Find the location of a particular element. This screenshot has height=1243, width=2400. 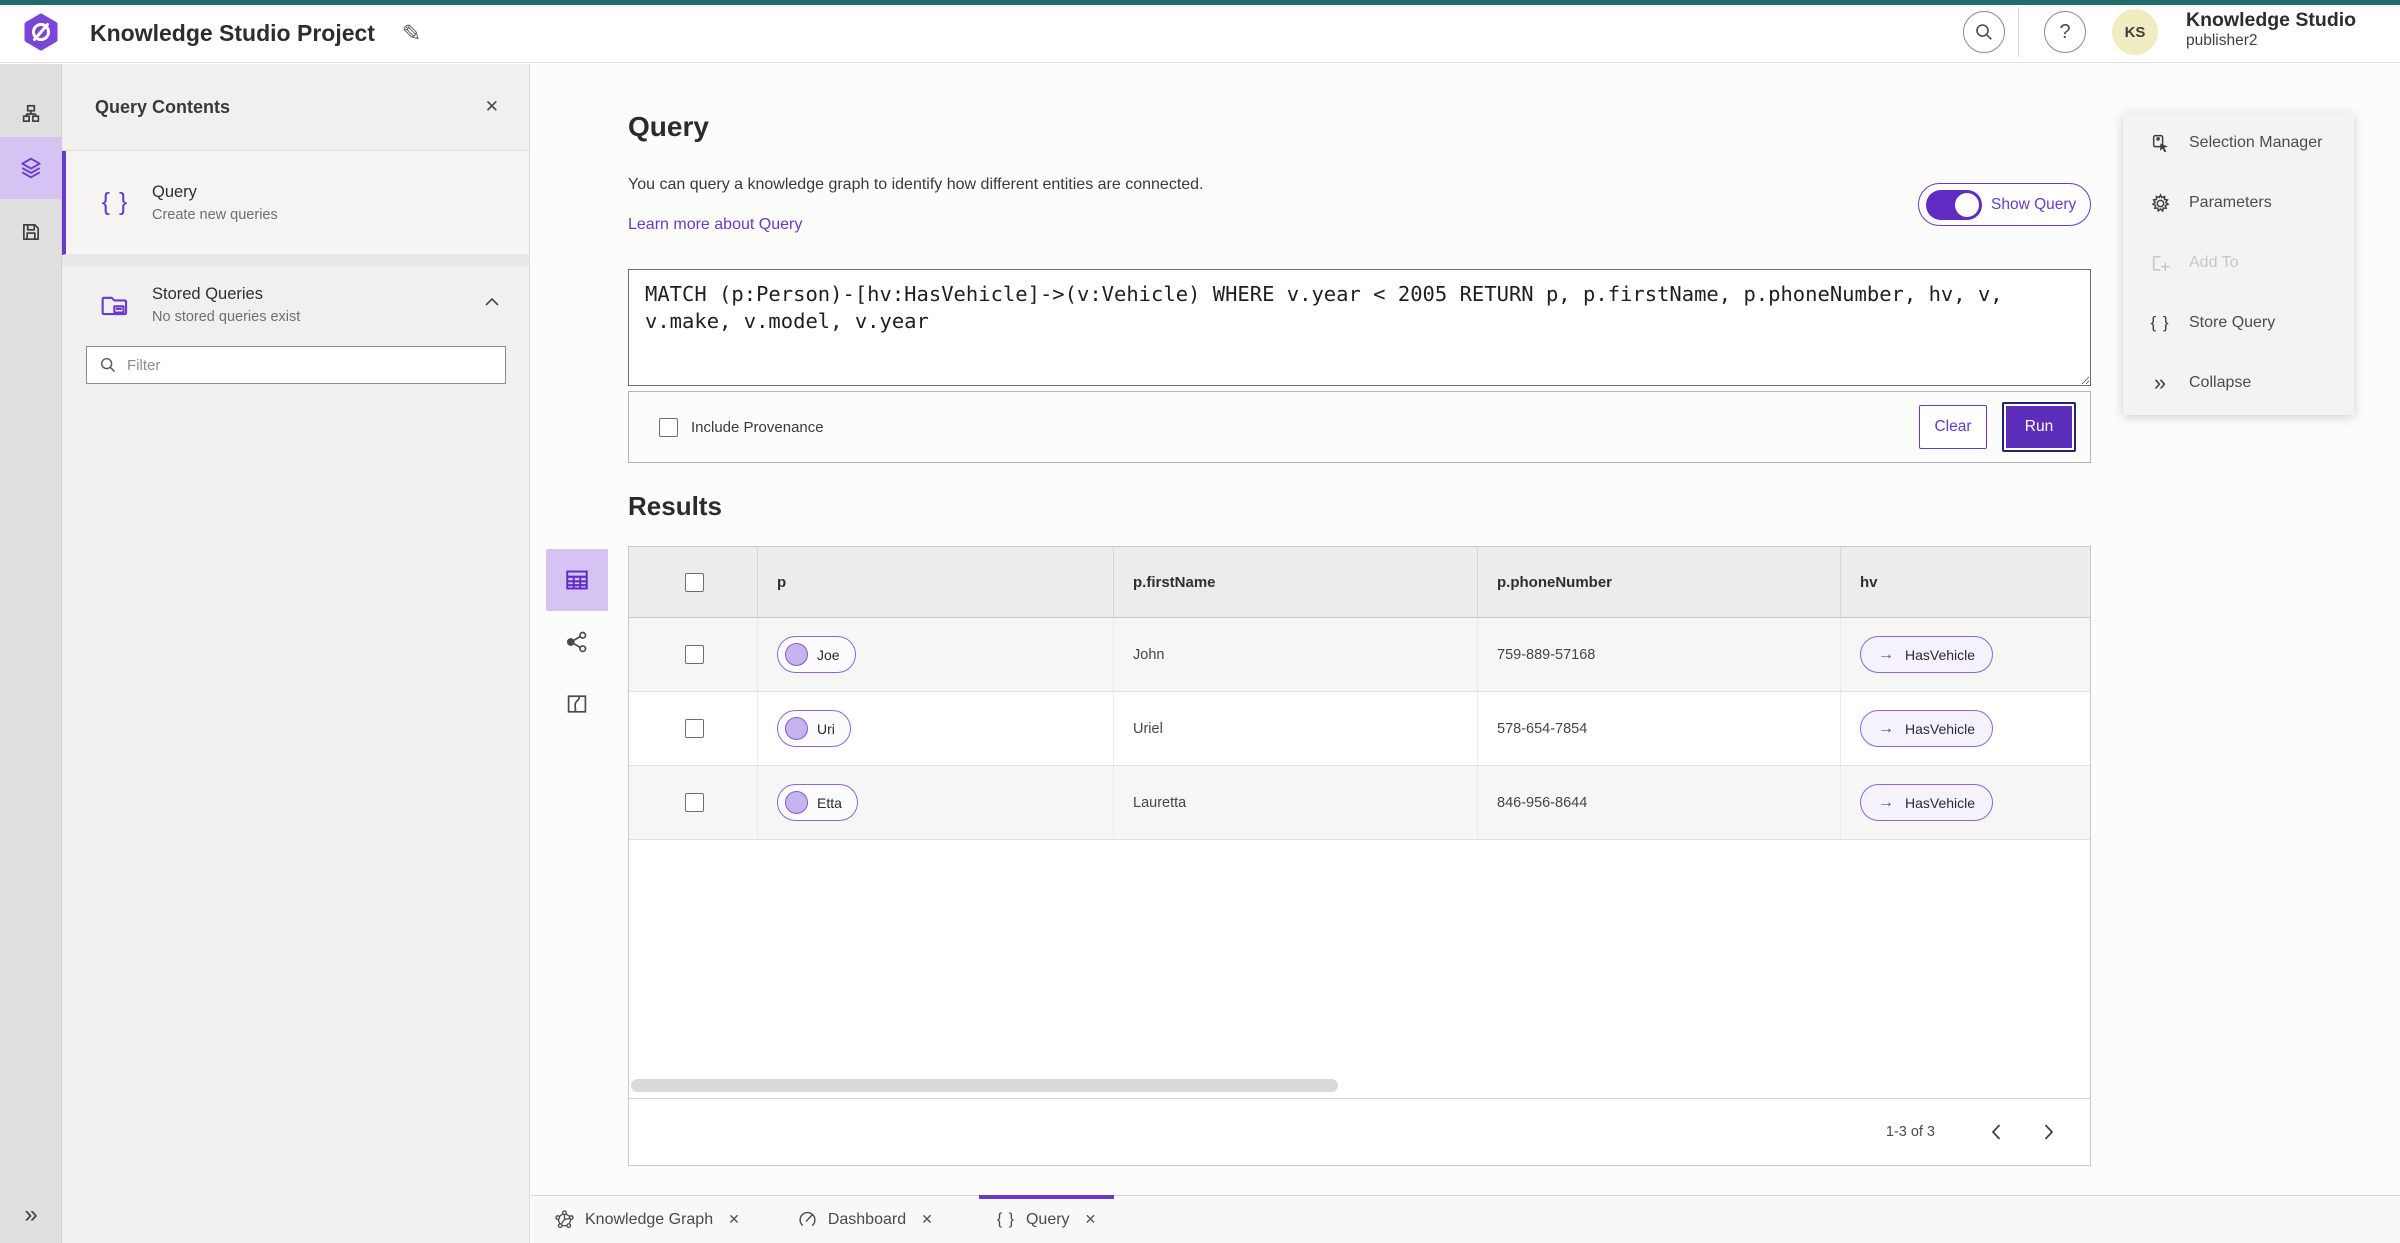

toggle-track is located at coordinates (1954, 204).